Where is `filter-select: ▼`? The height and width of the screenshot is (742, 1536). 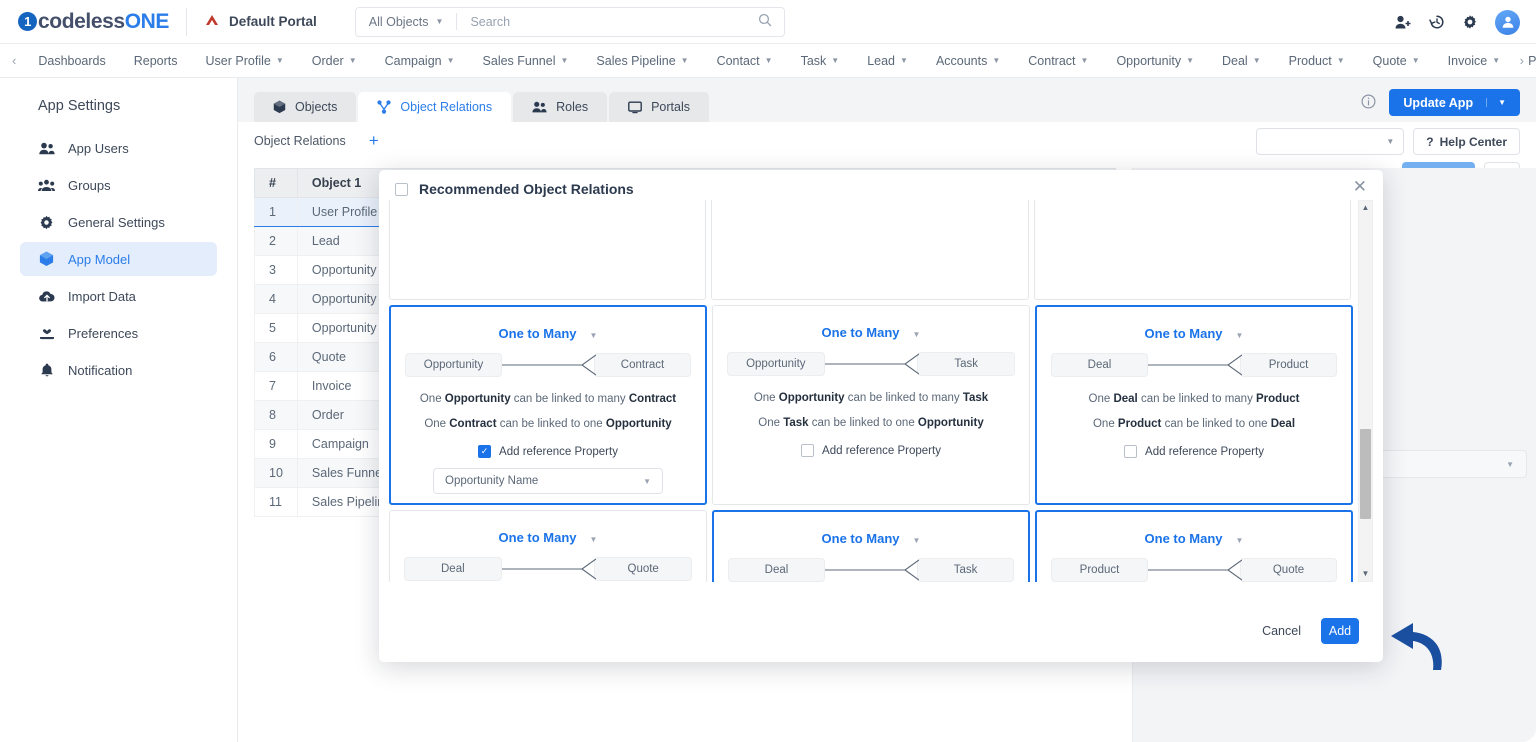
filter-select: ▼ is located at coordinates (1330, 141).